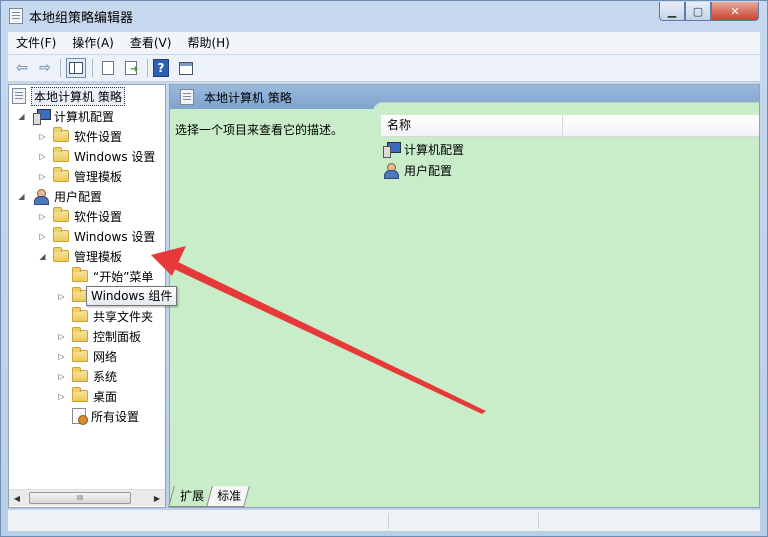 Image resolution: width=768 pixels, height=537 pixels. I want to click on tree-item-software-settings: 软件设置, so click(87, 136).